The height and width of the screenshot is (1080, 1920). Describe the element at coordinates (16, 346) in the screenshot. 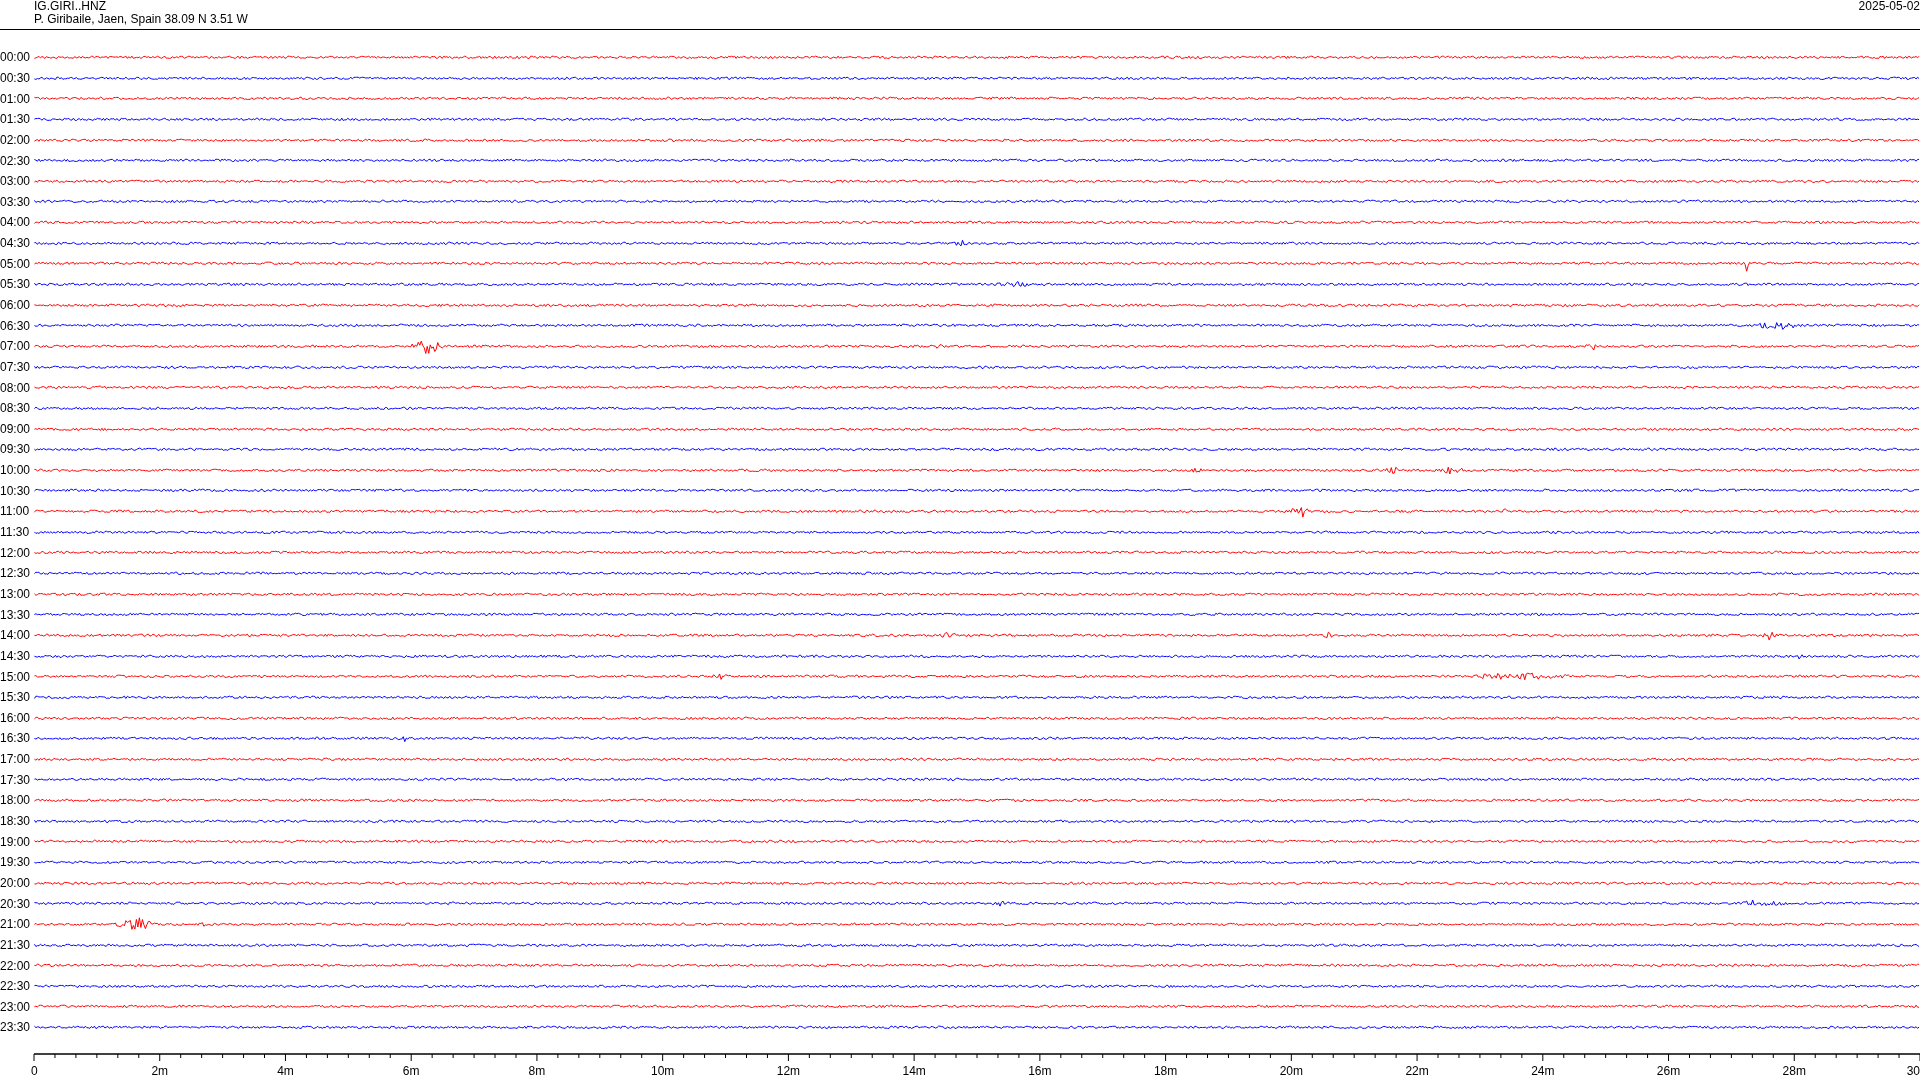

I see `time-label: 07:00` at that location.